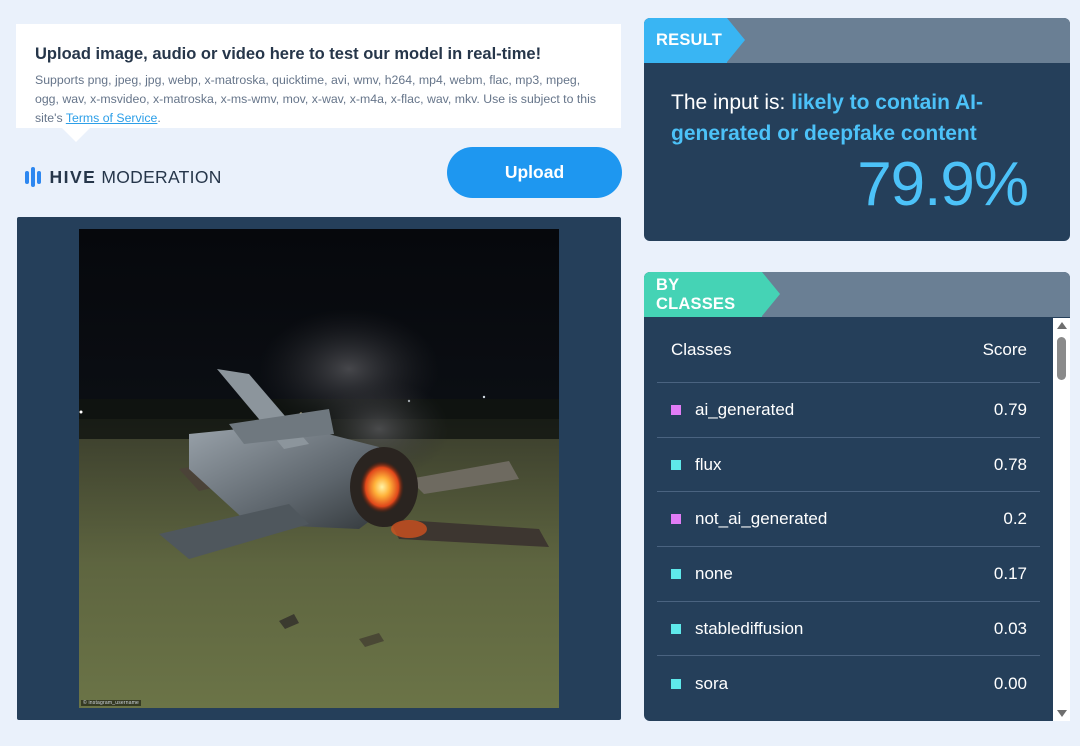 This screenshot has height=746, width=1080. What do you see at coordinates (701, 349) in the screenshot?
I see `classes-column-header: Classes` at bounding box center [701, 349].